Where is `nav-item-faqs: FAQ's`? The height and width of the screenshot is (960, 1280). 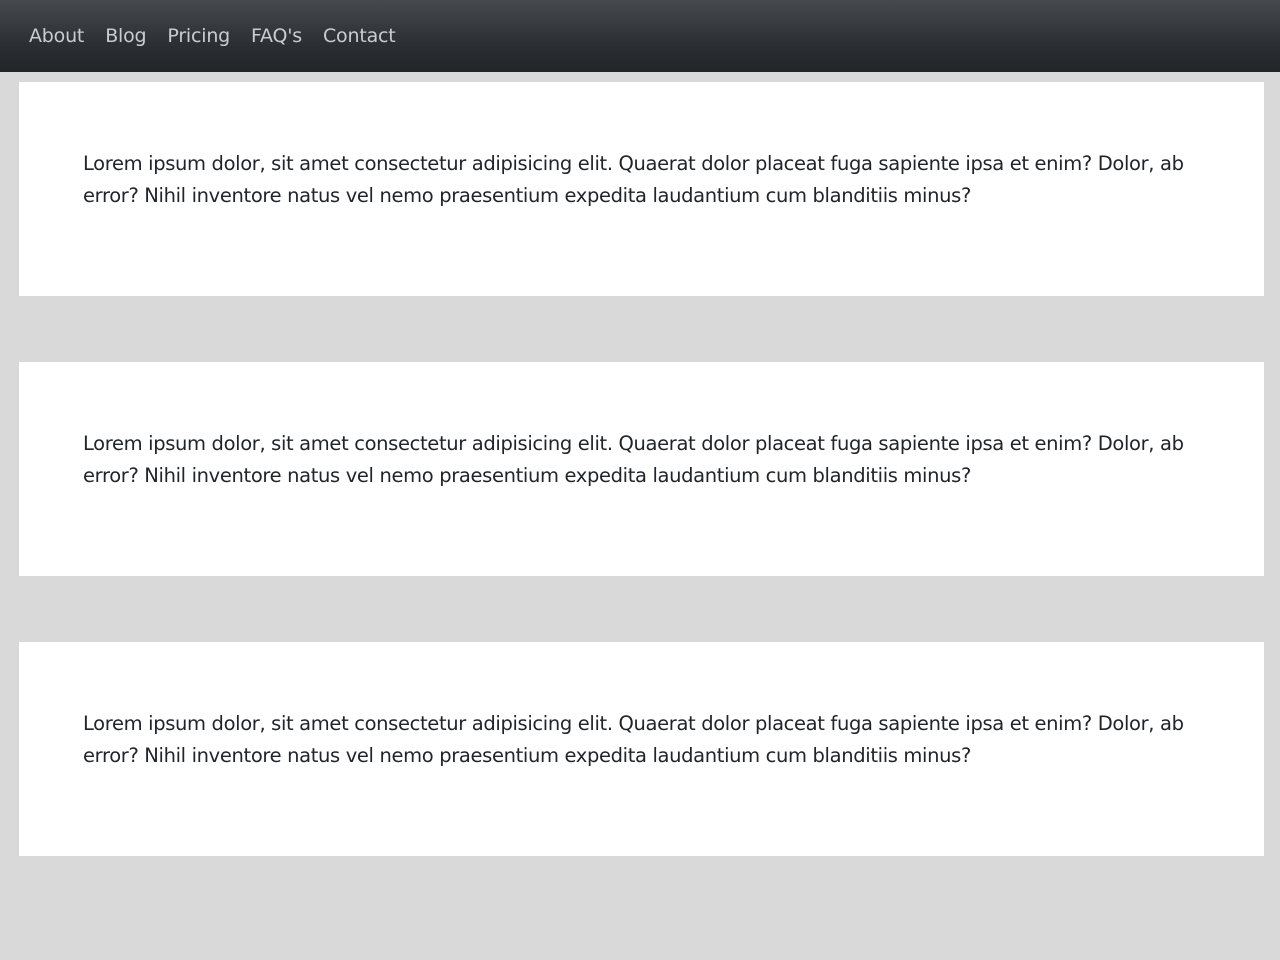
nav-item-faqs: FAQ's is located at coordinates (287, 36).